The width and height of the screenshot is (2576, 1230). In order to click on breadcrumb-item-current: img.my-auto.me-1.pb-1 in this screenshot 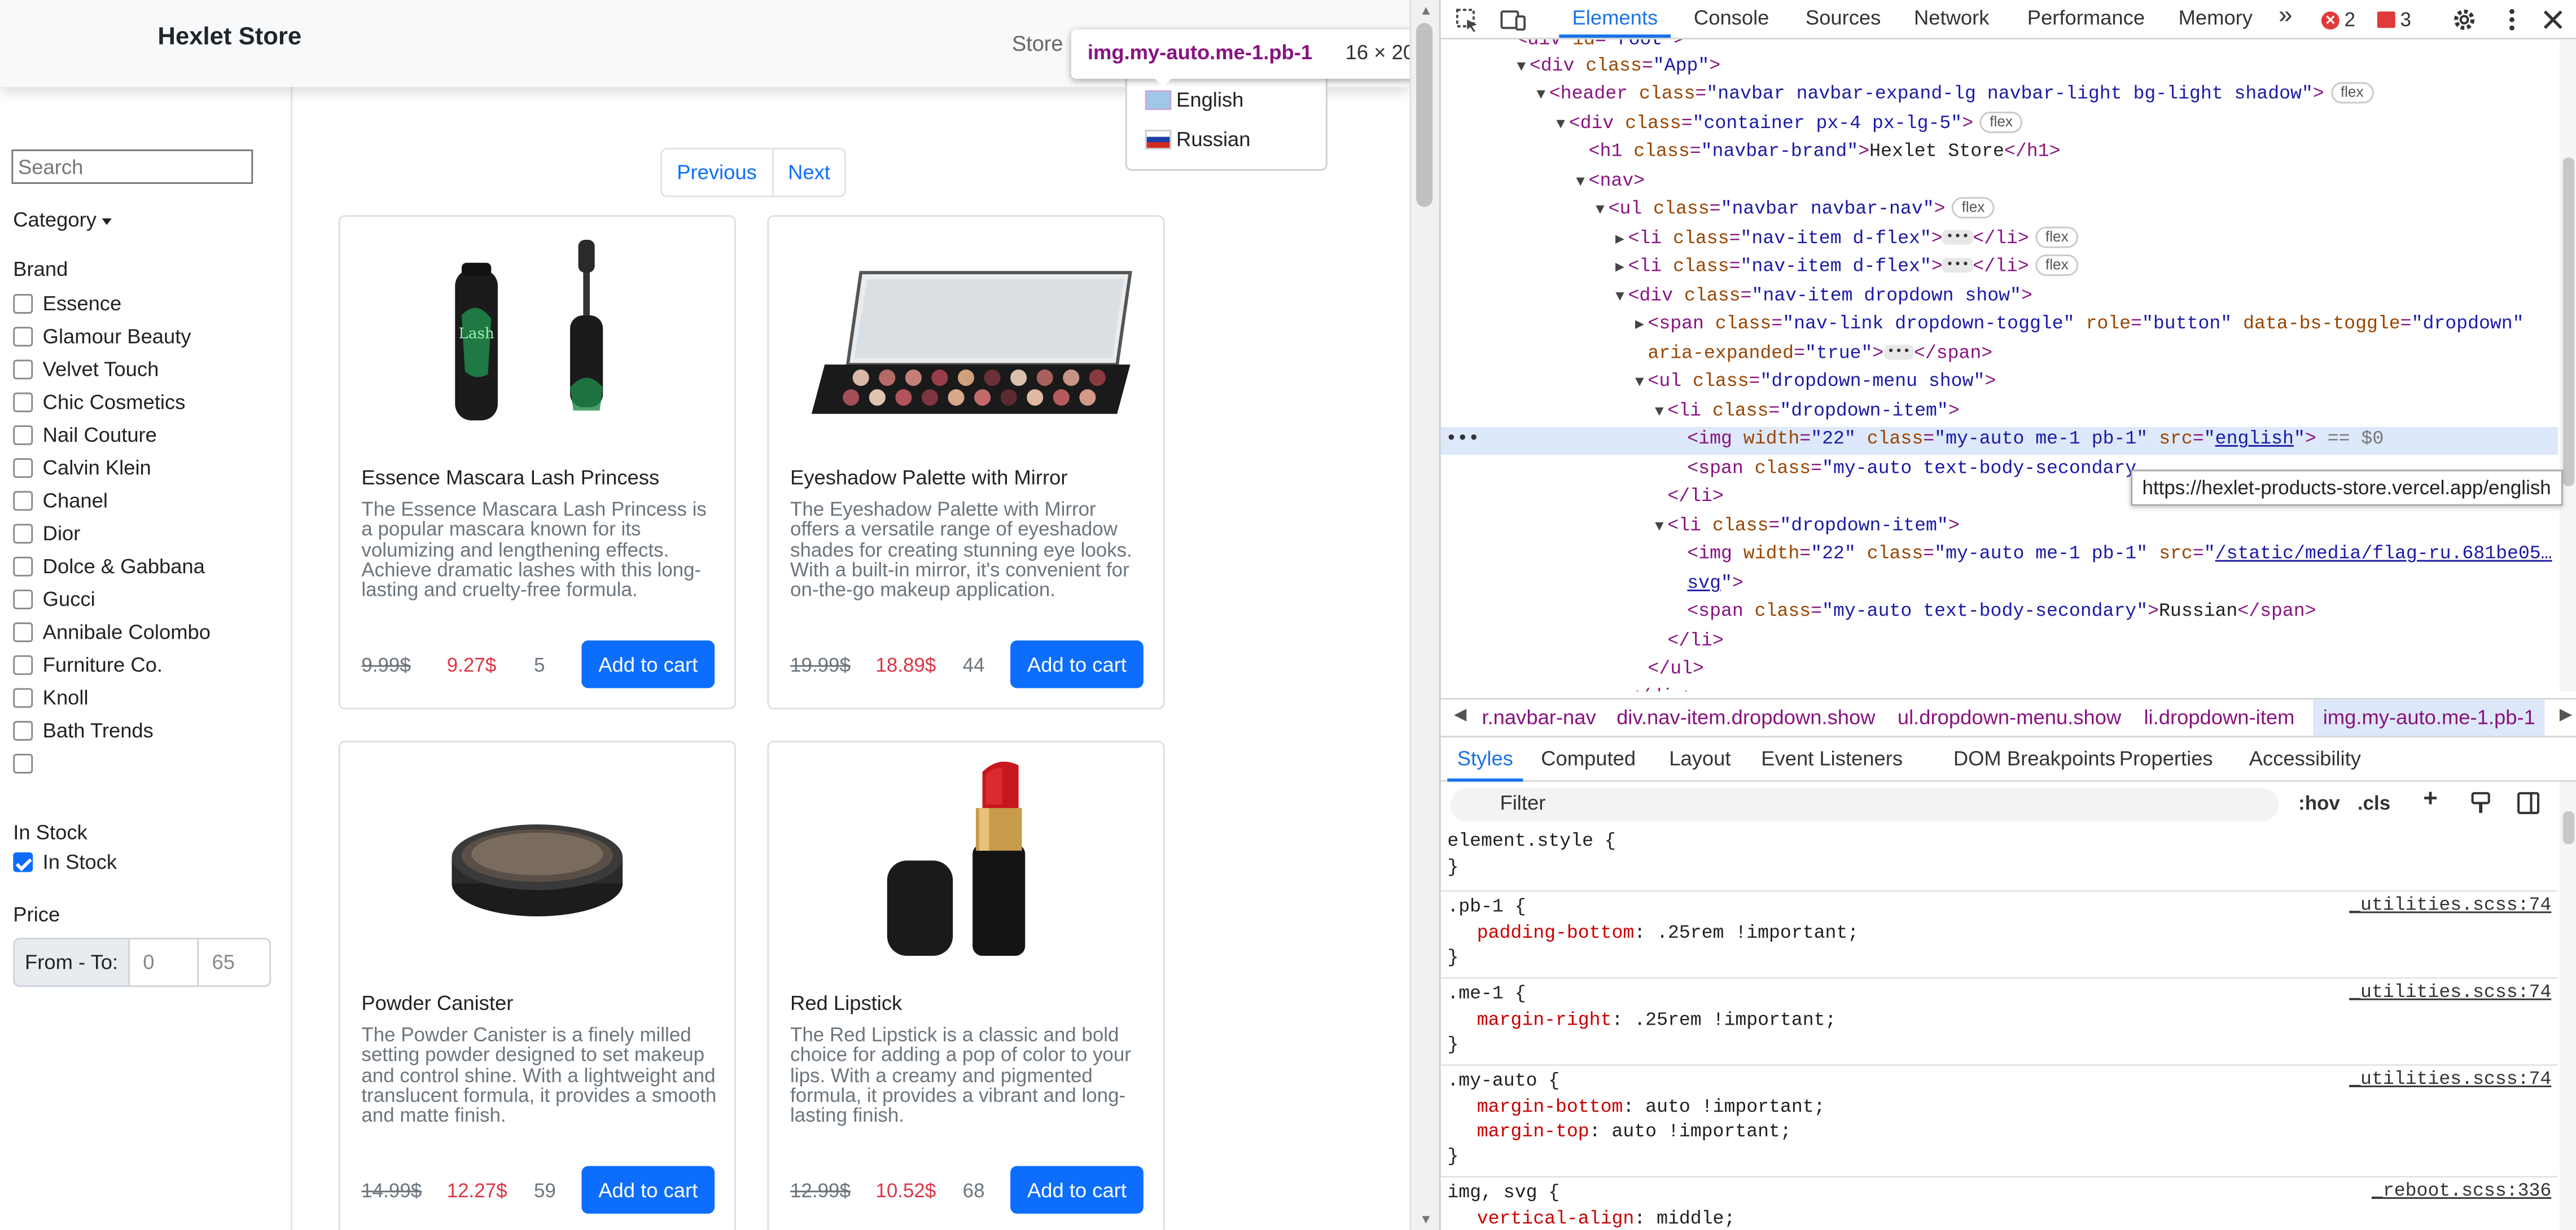, I will do `click(2429, 717)`.